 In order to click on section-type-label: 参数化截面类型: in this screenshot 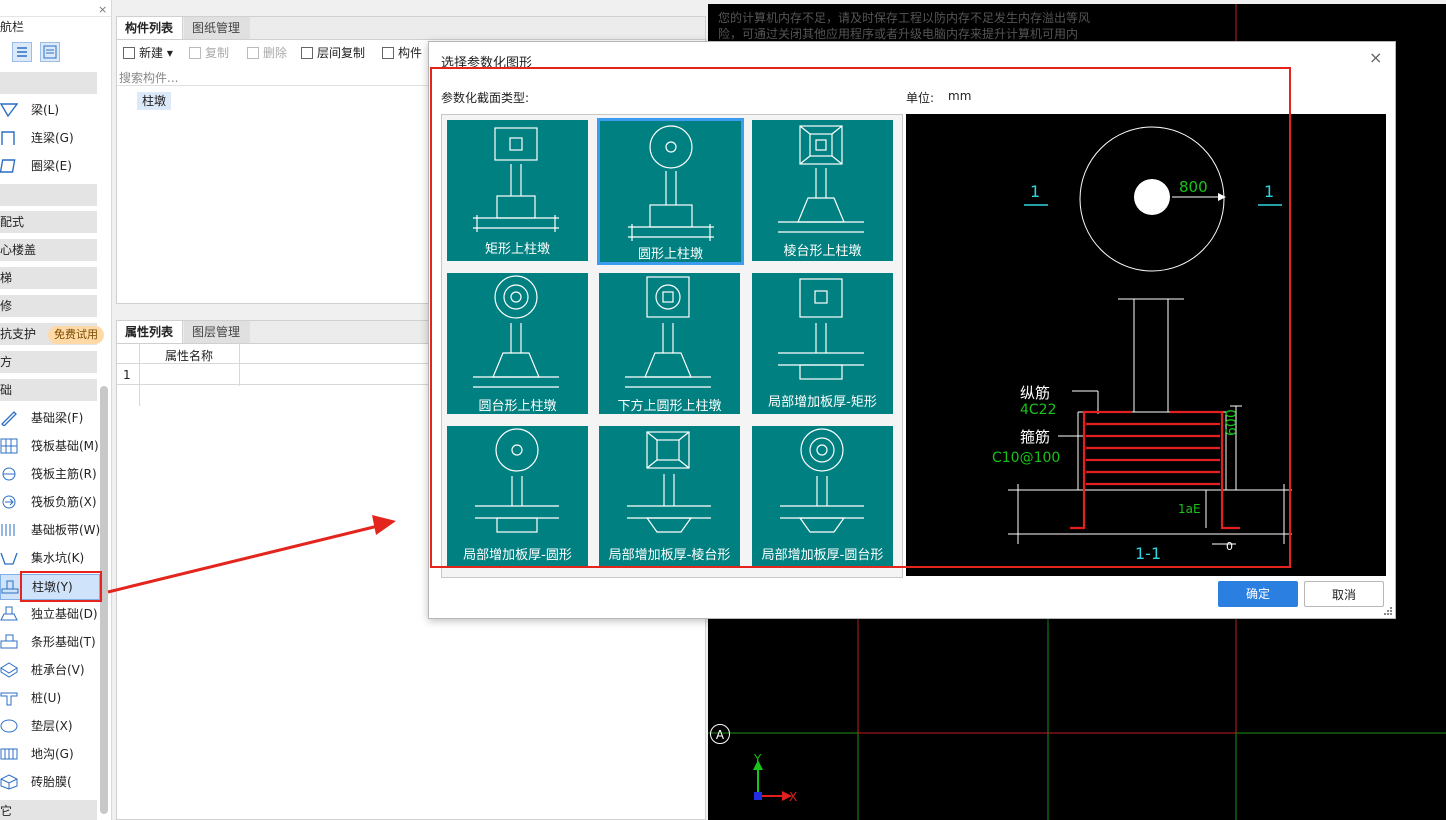, I will do `click(485, 98)`.